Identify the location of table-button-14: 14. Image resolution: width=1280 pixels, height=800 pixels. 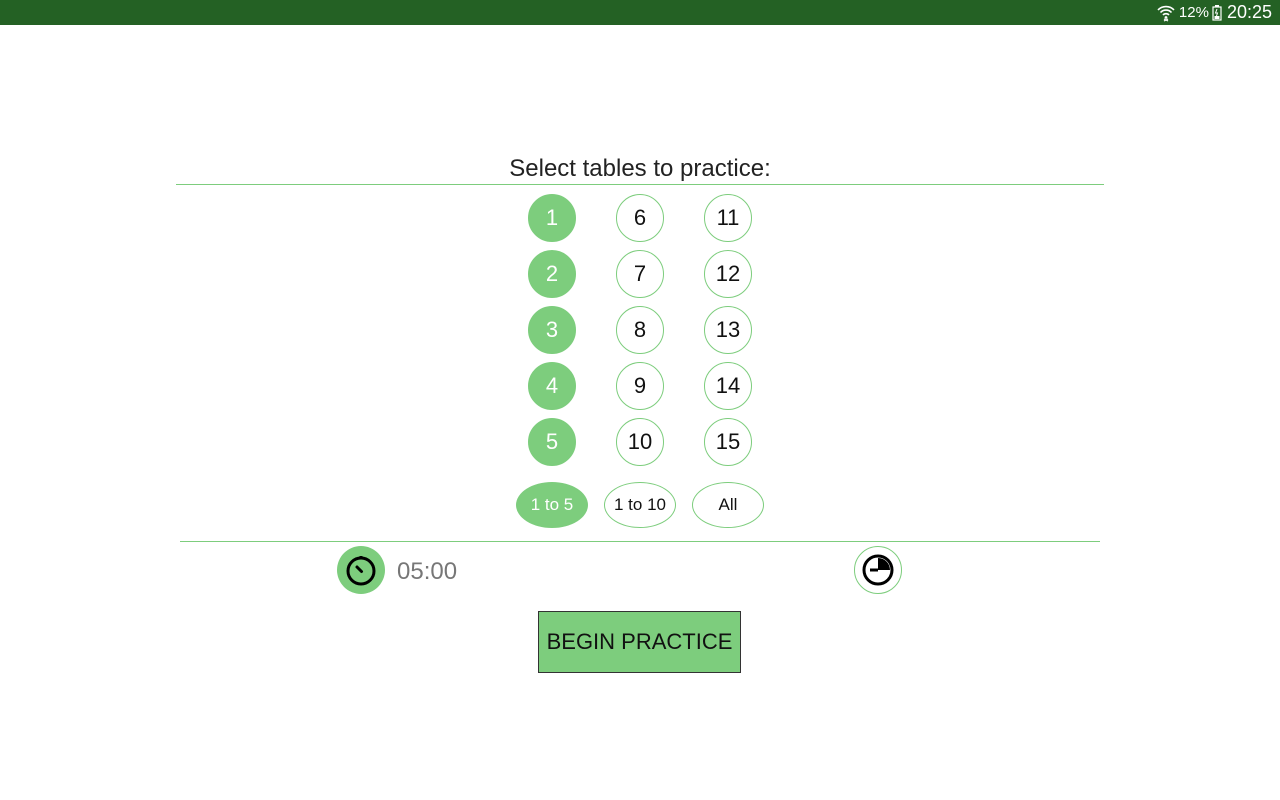
(728, 386).